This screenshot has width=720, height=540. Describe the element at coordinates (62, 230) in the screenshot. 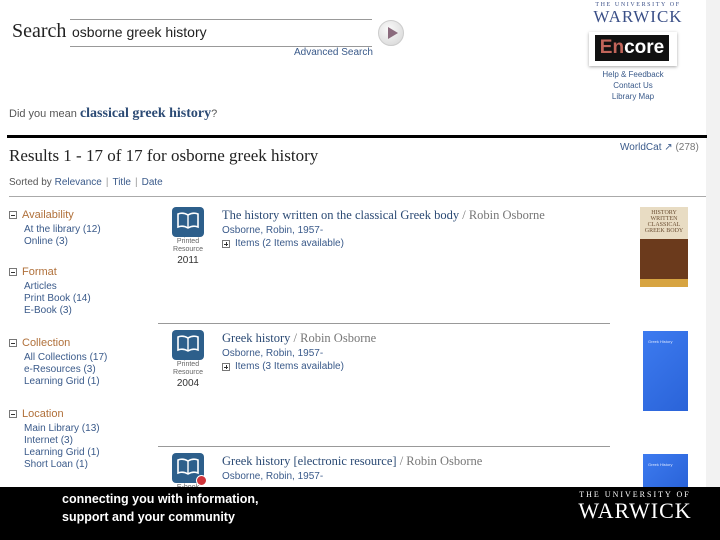

I see `facet-item: At the library (12)` at that location.